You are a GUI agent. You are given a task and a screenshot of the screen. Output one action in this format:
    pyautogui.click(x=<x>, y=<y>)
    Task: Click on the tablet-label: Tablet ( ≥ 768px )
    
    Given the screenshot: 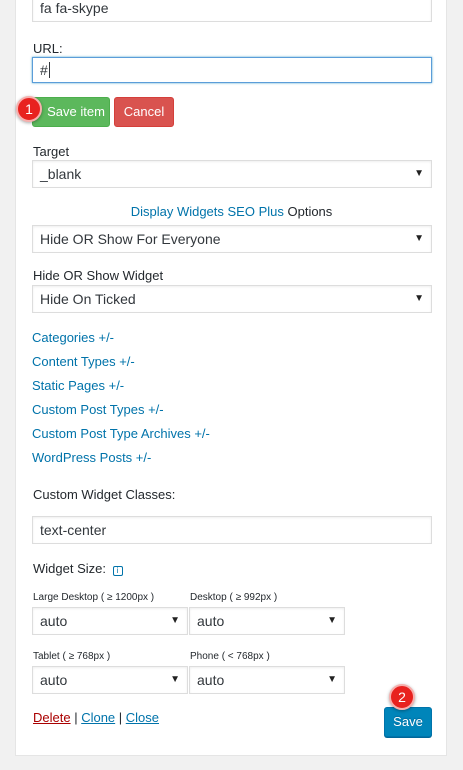 What is the action you would take?
    pyautogui.click(x=72, y=656)
    